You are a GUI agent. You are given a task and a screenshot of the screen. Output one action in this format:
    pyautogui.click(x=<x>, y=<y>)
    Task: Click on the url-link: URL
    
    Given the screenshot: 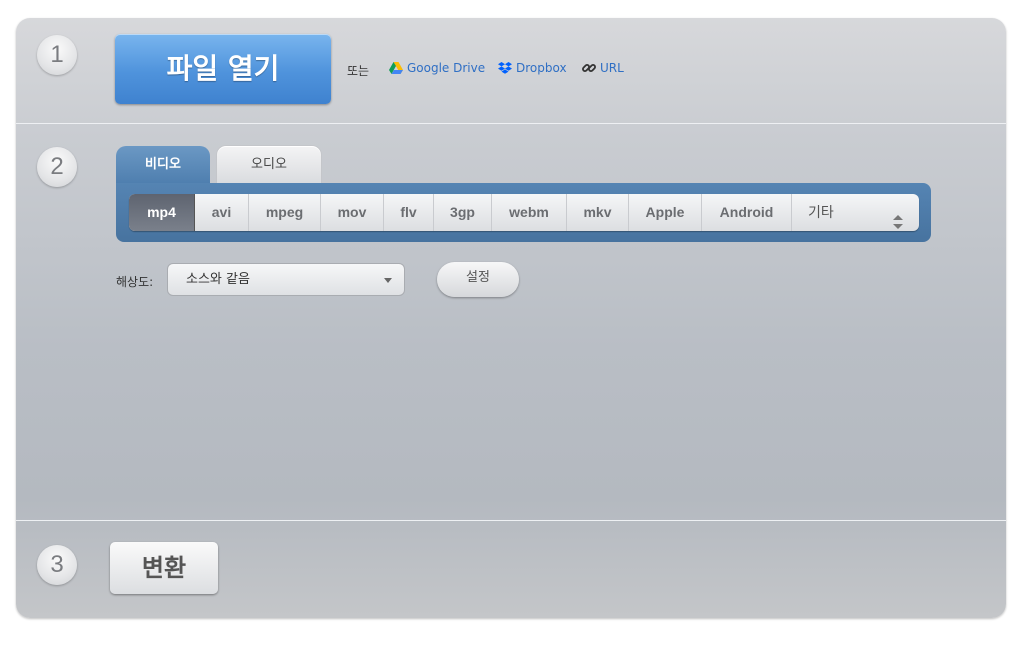 What is the action you would take?
    pyautogui.click(x=603, y=68)
    